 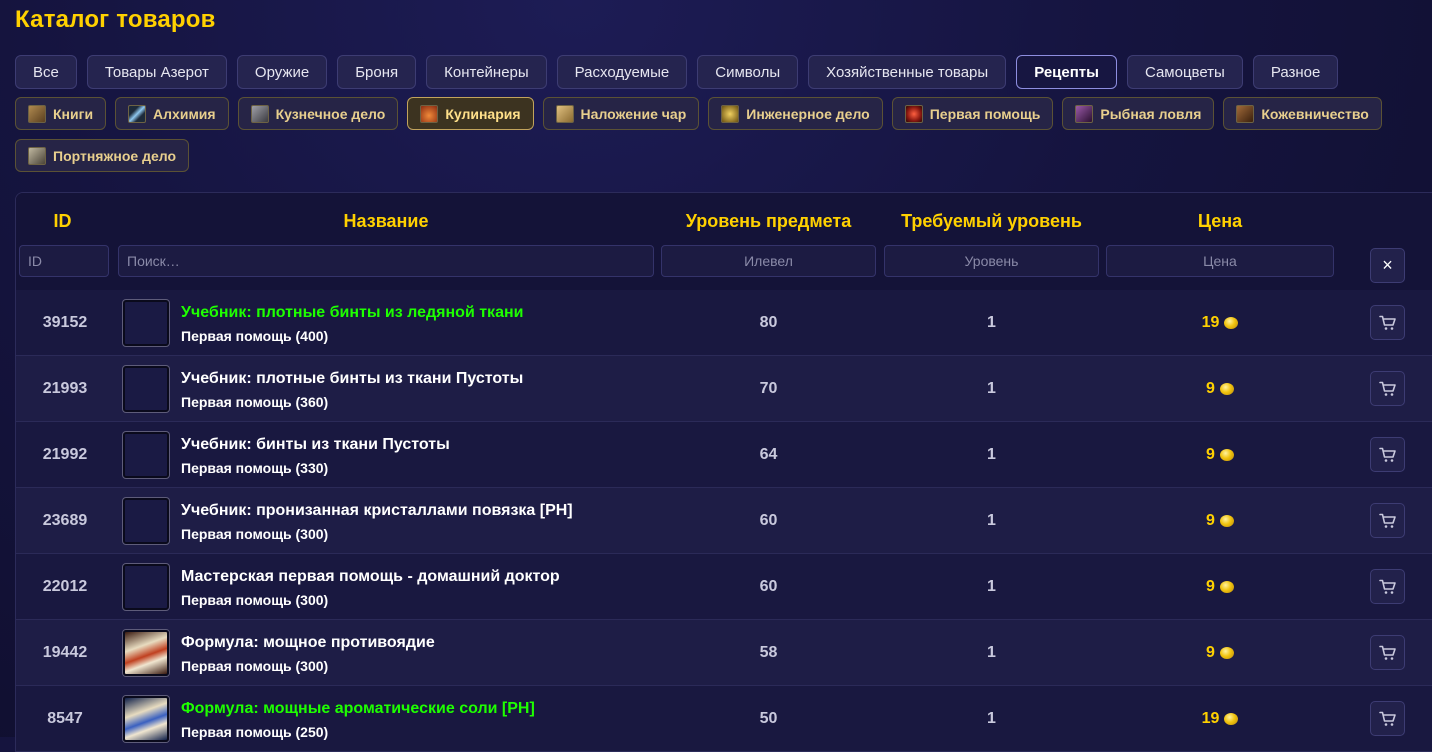 What do you see at coordinates (65, 322) in the screenshot?
I see `item-id: 39152` at bounding box center [65, 322].